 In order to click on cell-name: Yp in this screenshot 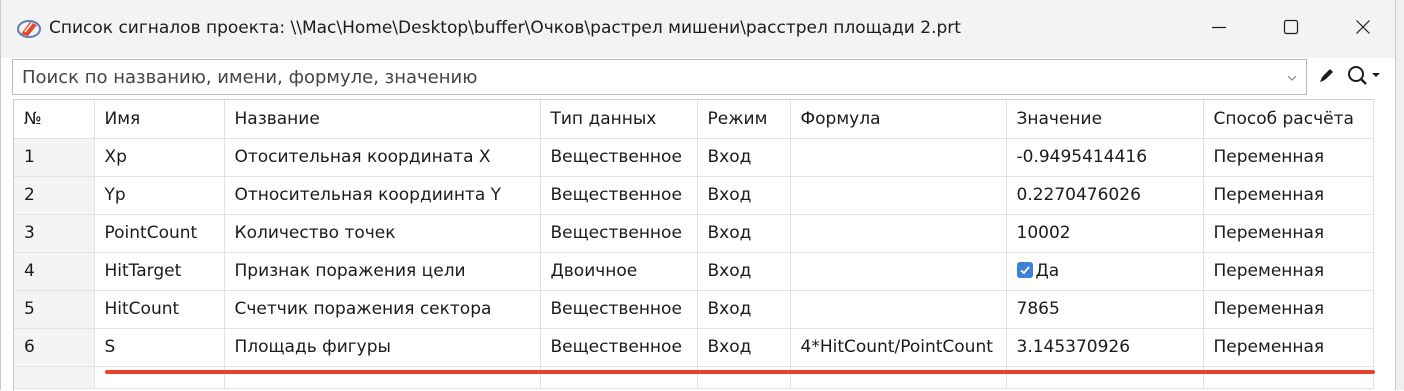, I will do `click(159, 195)`.